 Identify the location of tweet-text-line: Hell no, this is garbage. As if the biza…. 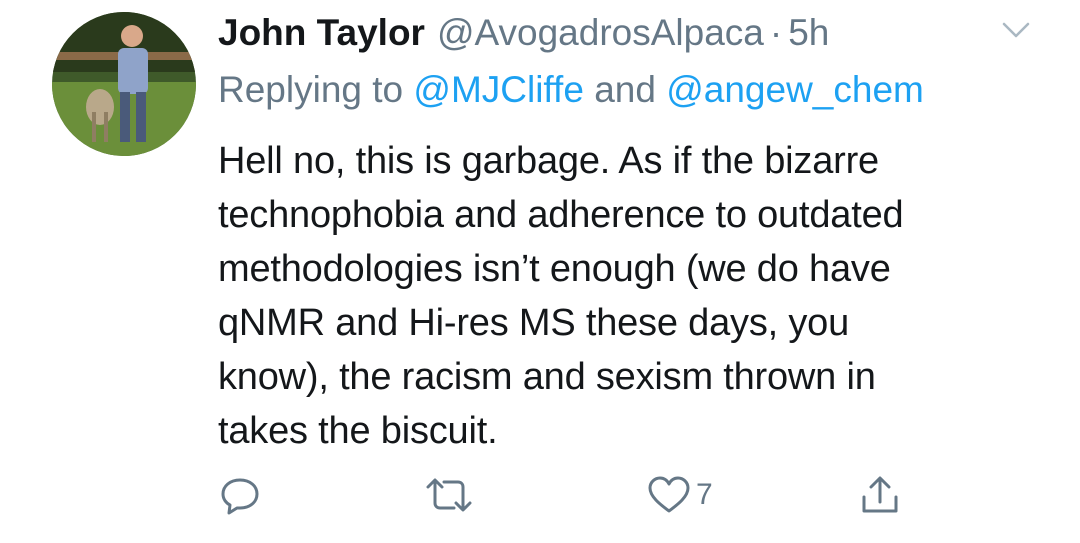
(548, 161).